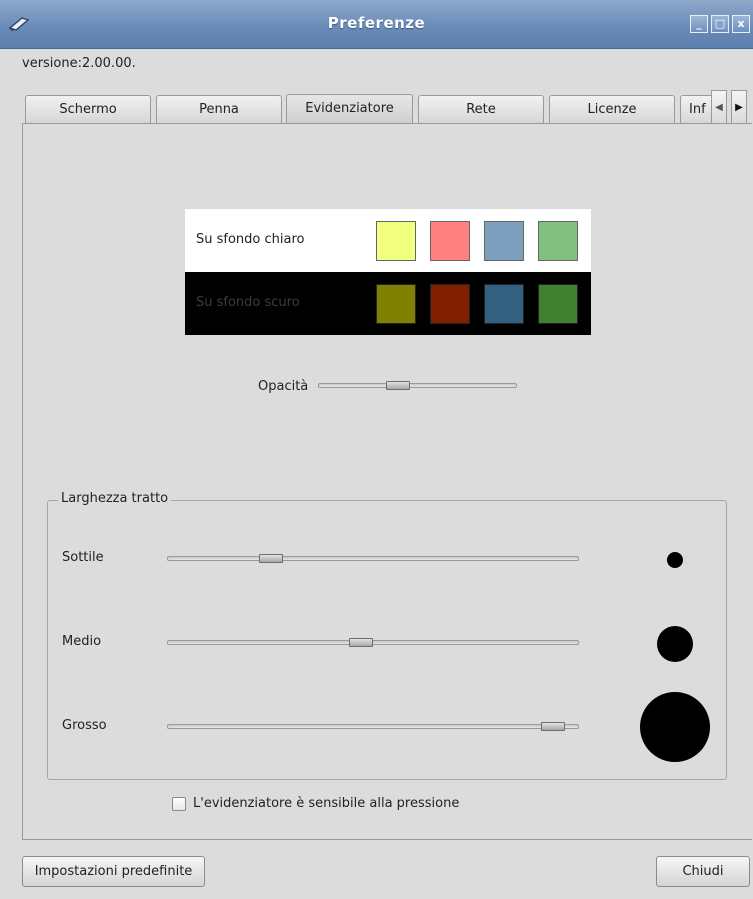  I want to click on light-background-row: Su sfondo chiaro, so click(388, 240).